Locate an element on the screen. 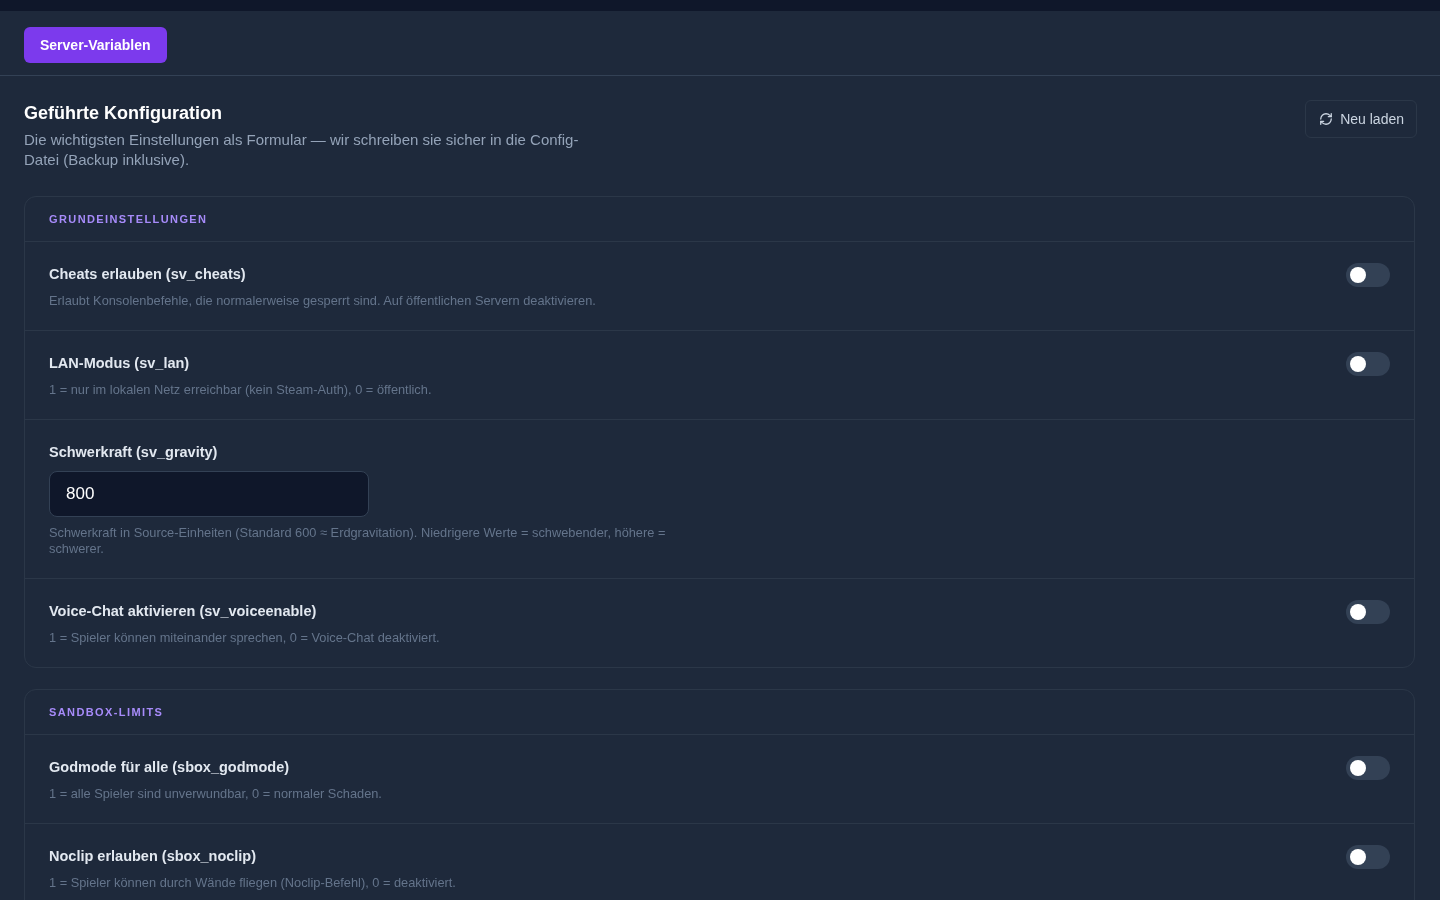 This screenshot has height=900, width=1440. reload-button: Neu laden is located at coordinates (1361, 119).